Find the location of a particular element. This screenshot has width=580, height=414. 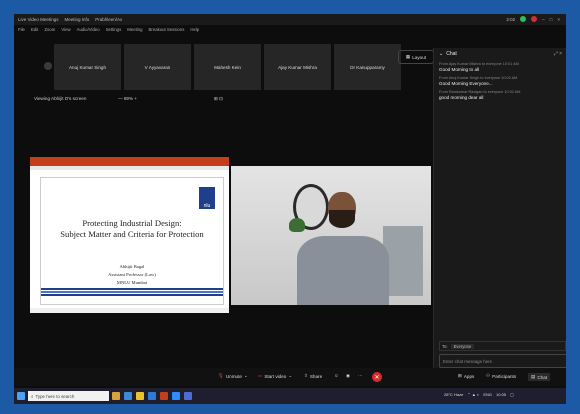

viewing-label: Viewing Abhijit D's screen is located at coordinates (60, 98).